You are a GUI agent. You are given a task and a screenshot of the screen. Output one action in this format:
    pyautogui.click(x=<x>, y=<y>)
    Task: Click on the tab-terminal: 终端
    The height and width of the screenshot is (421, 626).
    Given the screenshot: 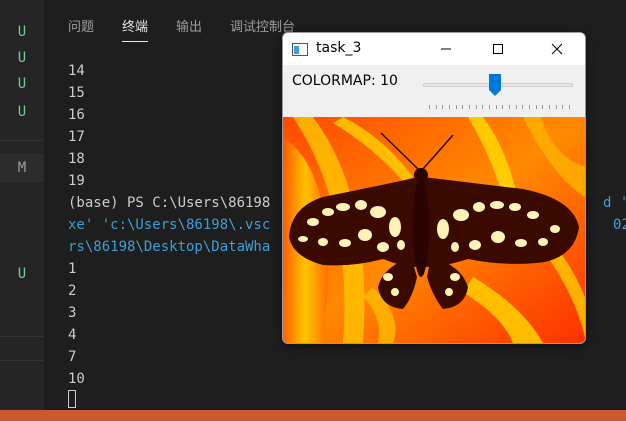 What is the action you would take?
    pyautogui.click(x=135, y=29)
    